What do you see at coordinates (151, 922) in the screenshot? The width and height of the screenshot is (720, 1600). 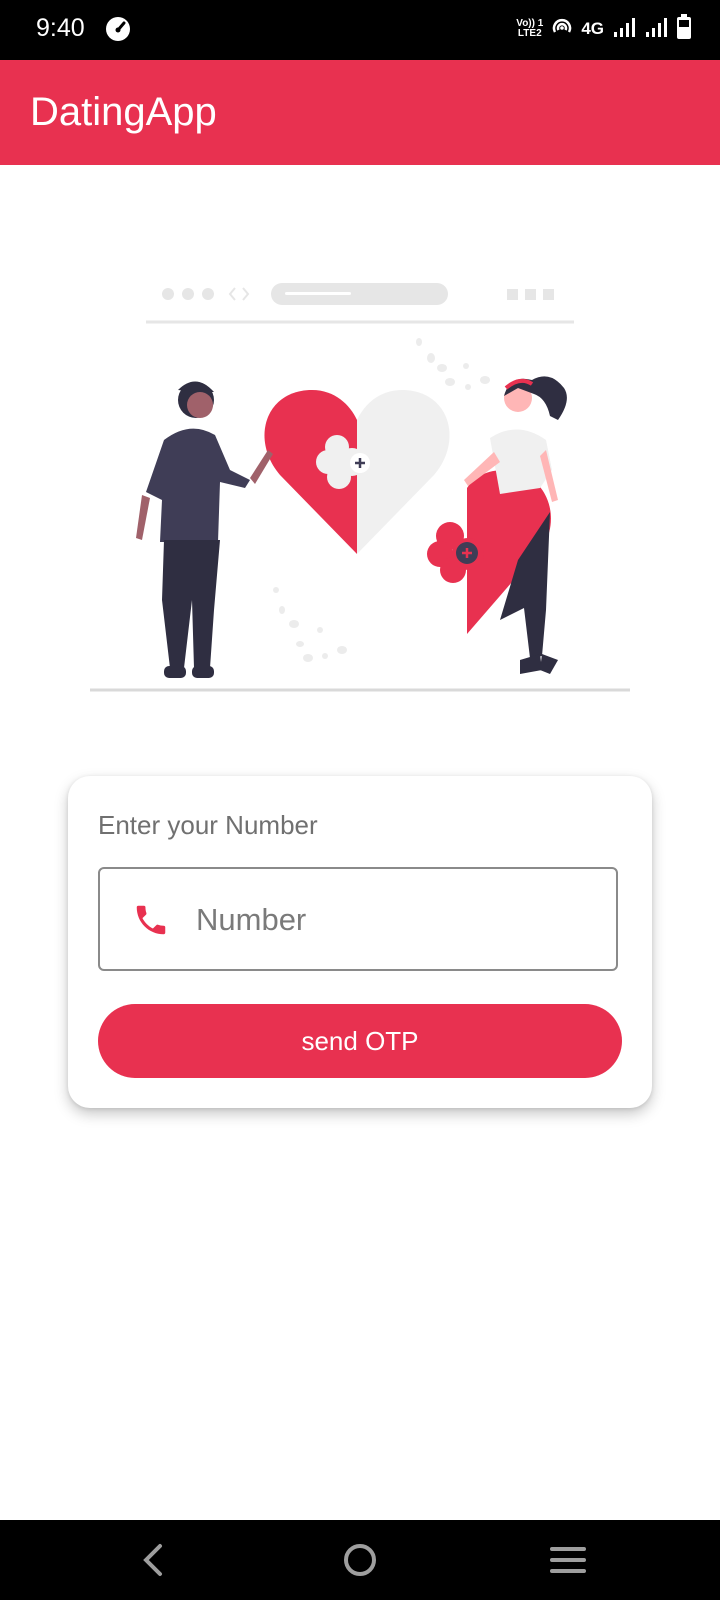 I see `phone-icon` at bounding box center [151, 922].